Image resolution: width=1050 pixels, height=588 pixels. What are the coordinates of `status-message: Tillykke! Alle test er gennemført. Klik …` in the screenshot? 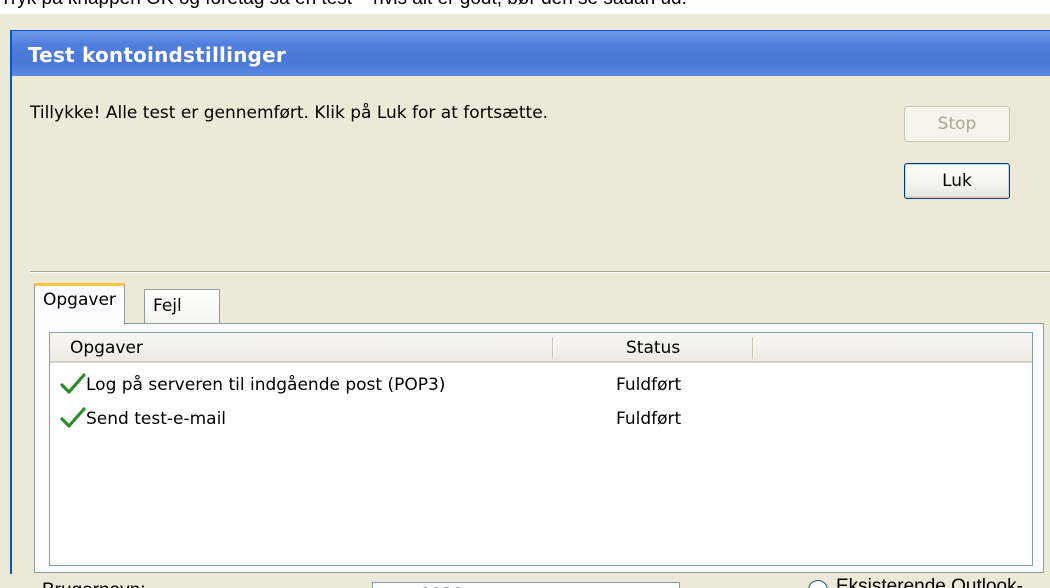 It's located at (289, 113).